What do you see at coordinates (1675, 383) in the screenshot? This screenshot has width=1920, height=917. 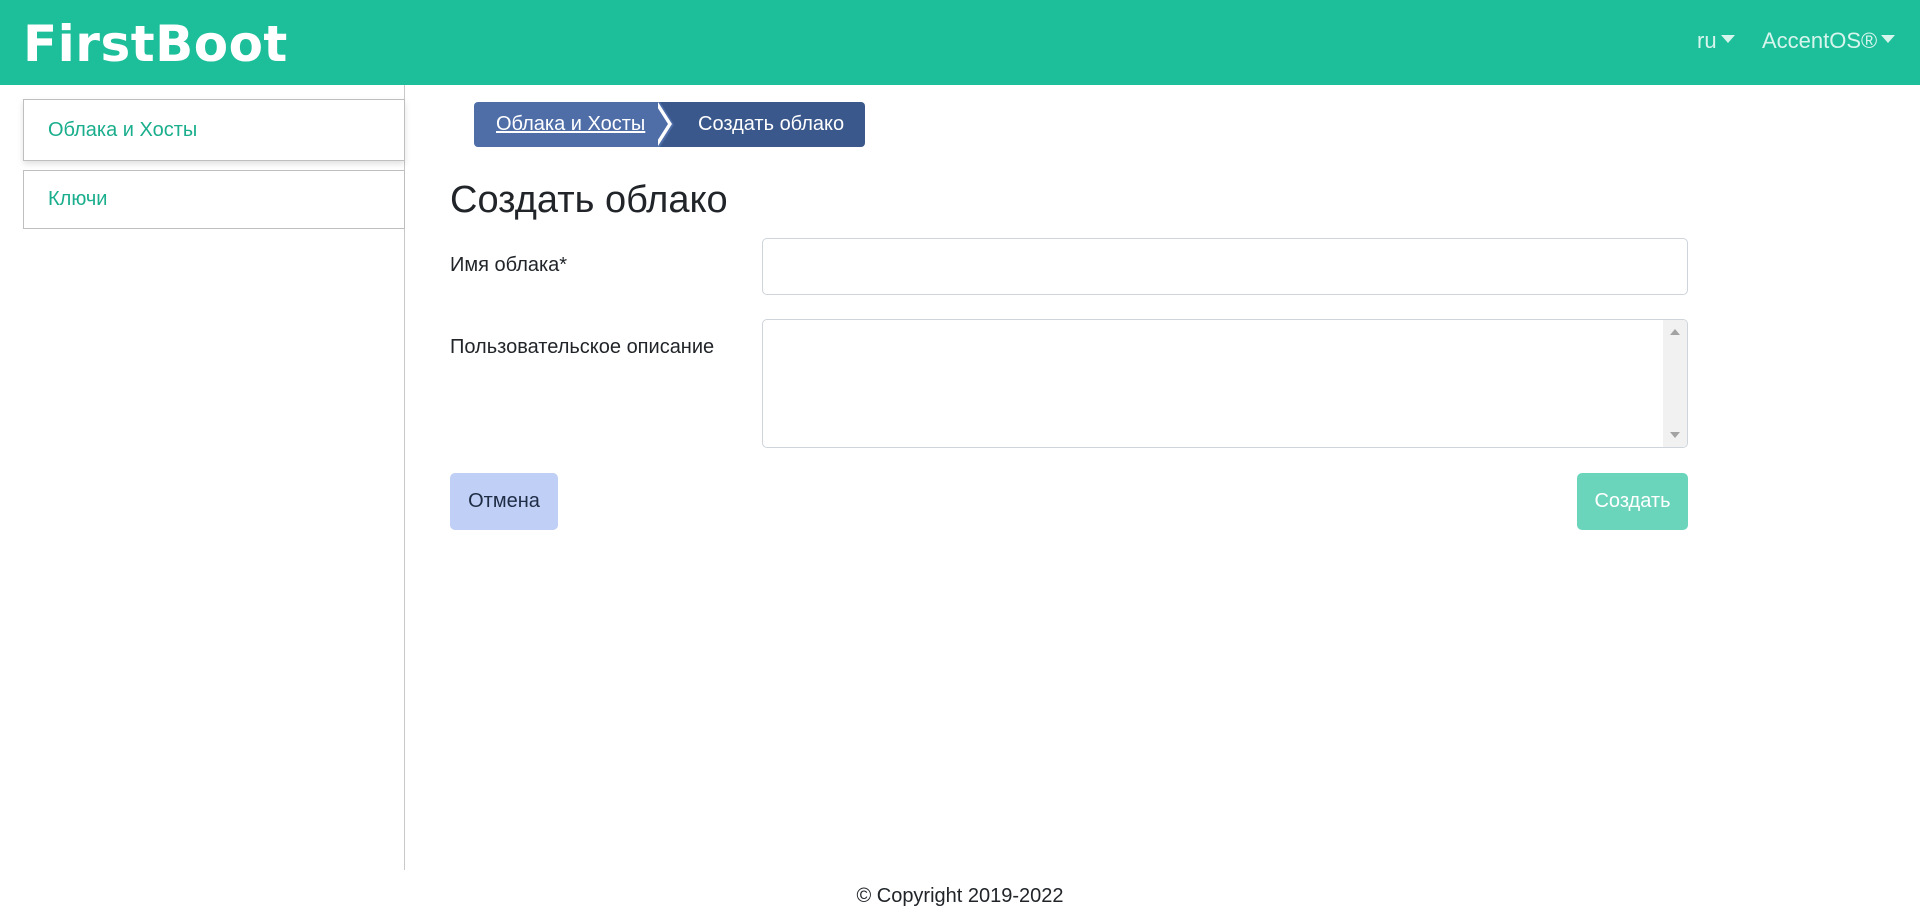 I see `textarea-scrollbar` at bounding box center [1675, 383].